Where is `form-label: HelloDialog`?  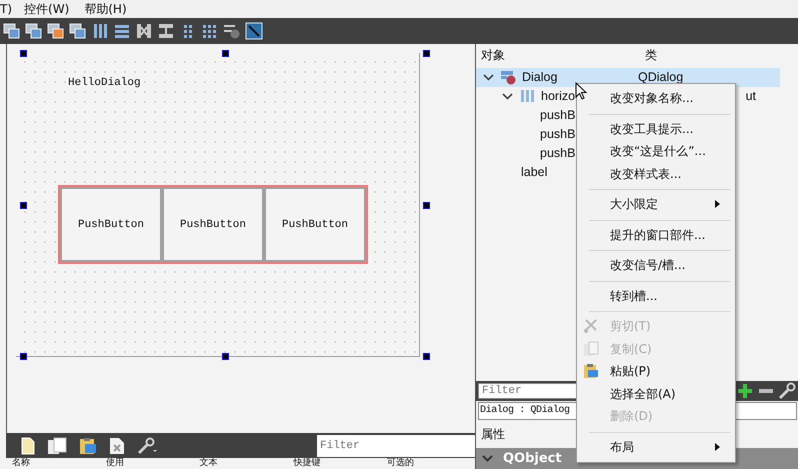
form-label: HelloDialog is located at coordinates (104, 83).